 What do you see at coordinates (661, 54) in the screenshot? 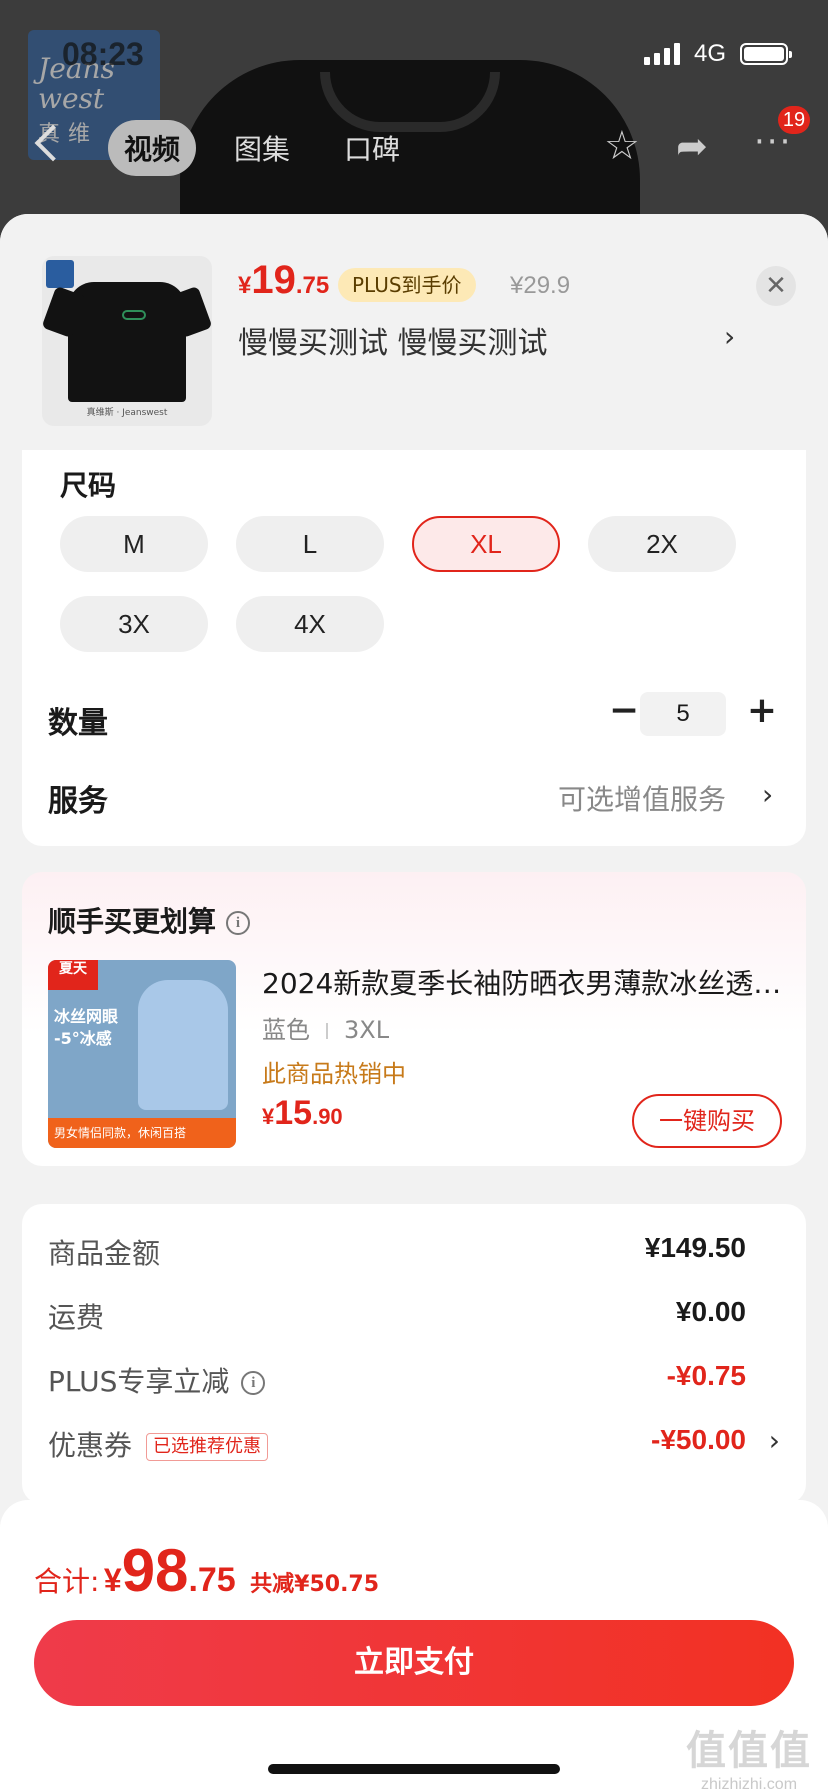
I see `signal-icon` at bounding box center [661, 54].